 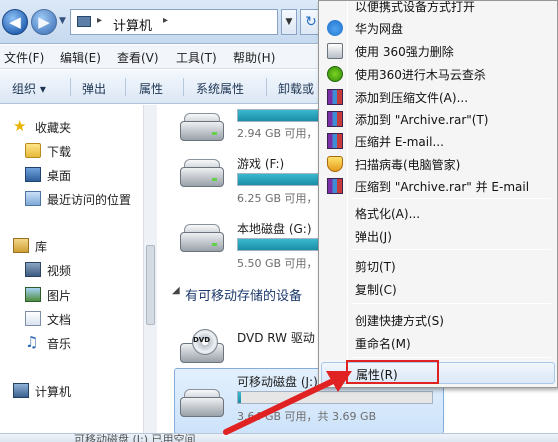 I want to click on menu-label: 华为网盘, so click(x=379, y=29).